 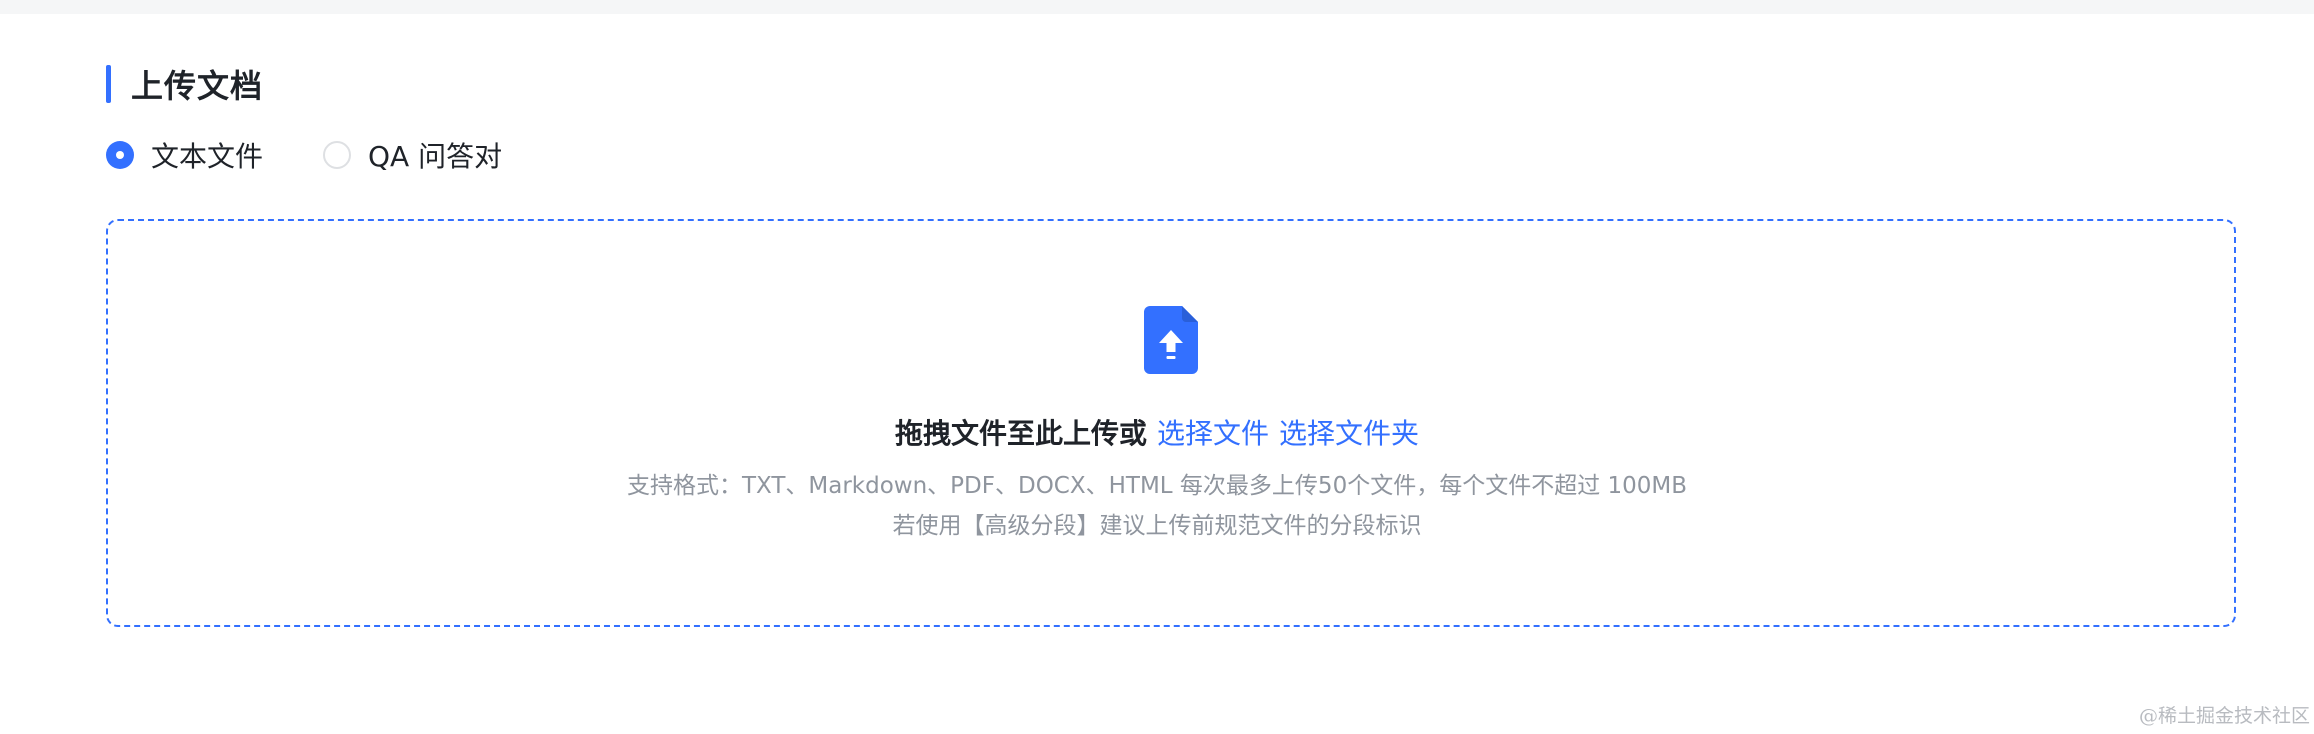 What do you see at coordinates (197, 86) in the screenshot?
I see `page-title: 上传文档` at bounding box center [197, 86].